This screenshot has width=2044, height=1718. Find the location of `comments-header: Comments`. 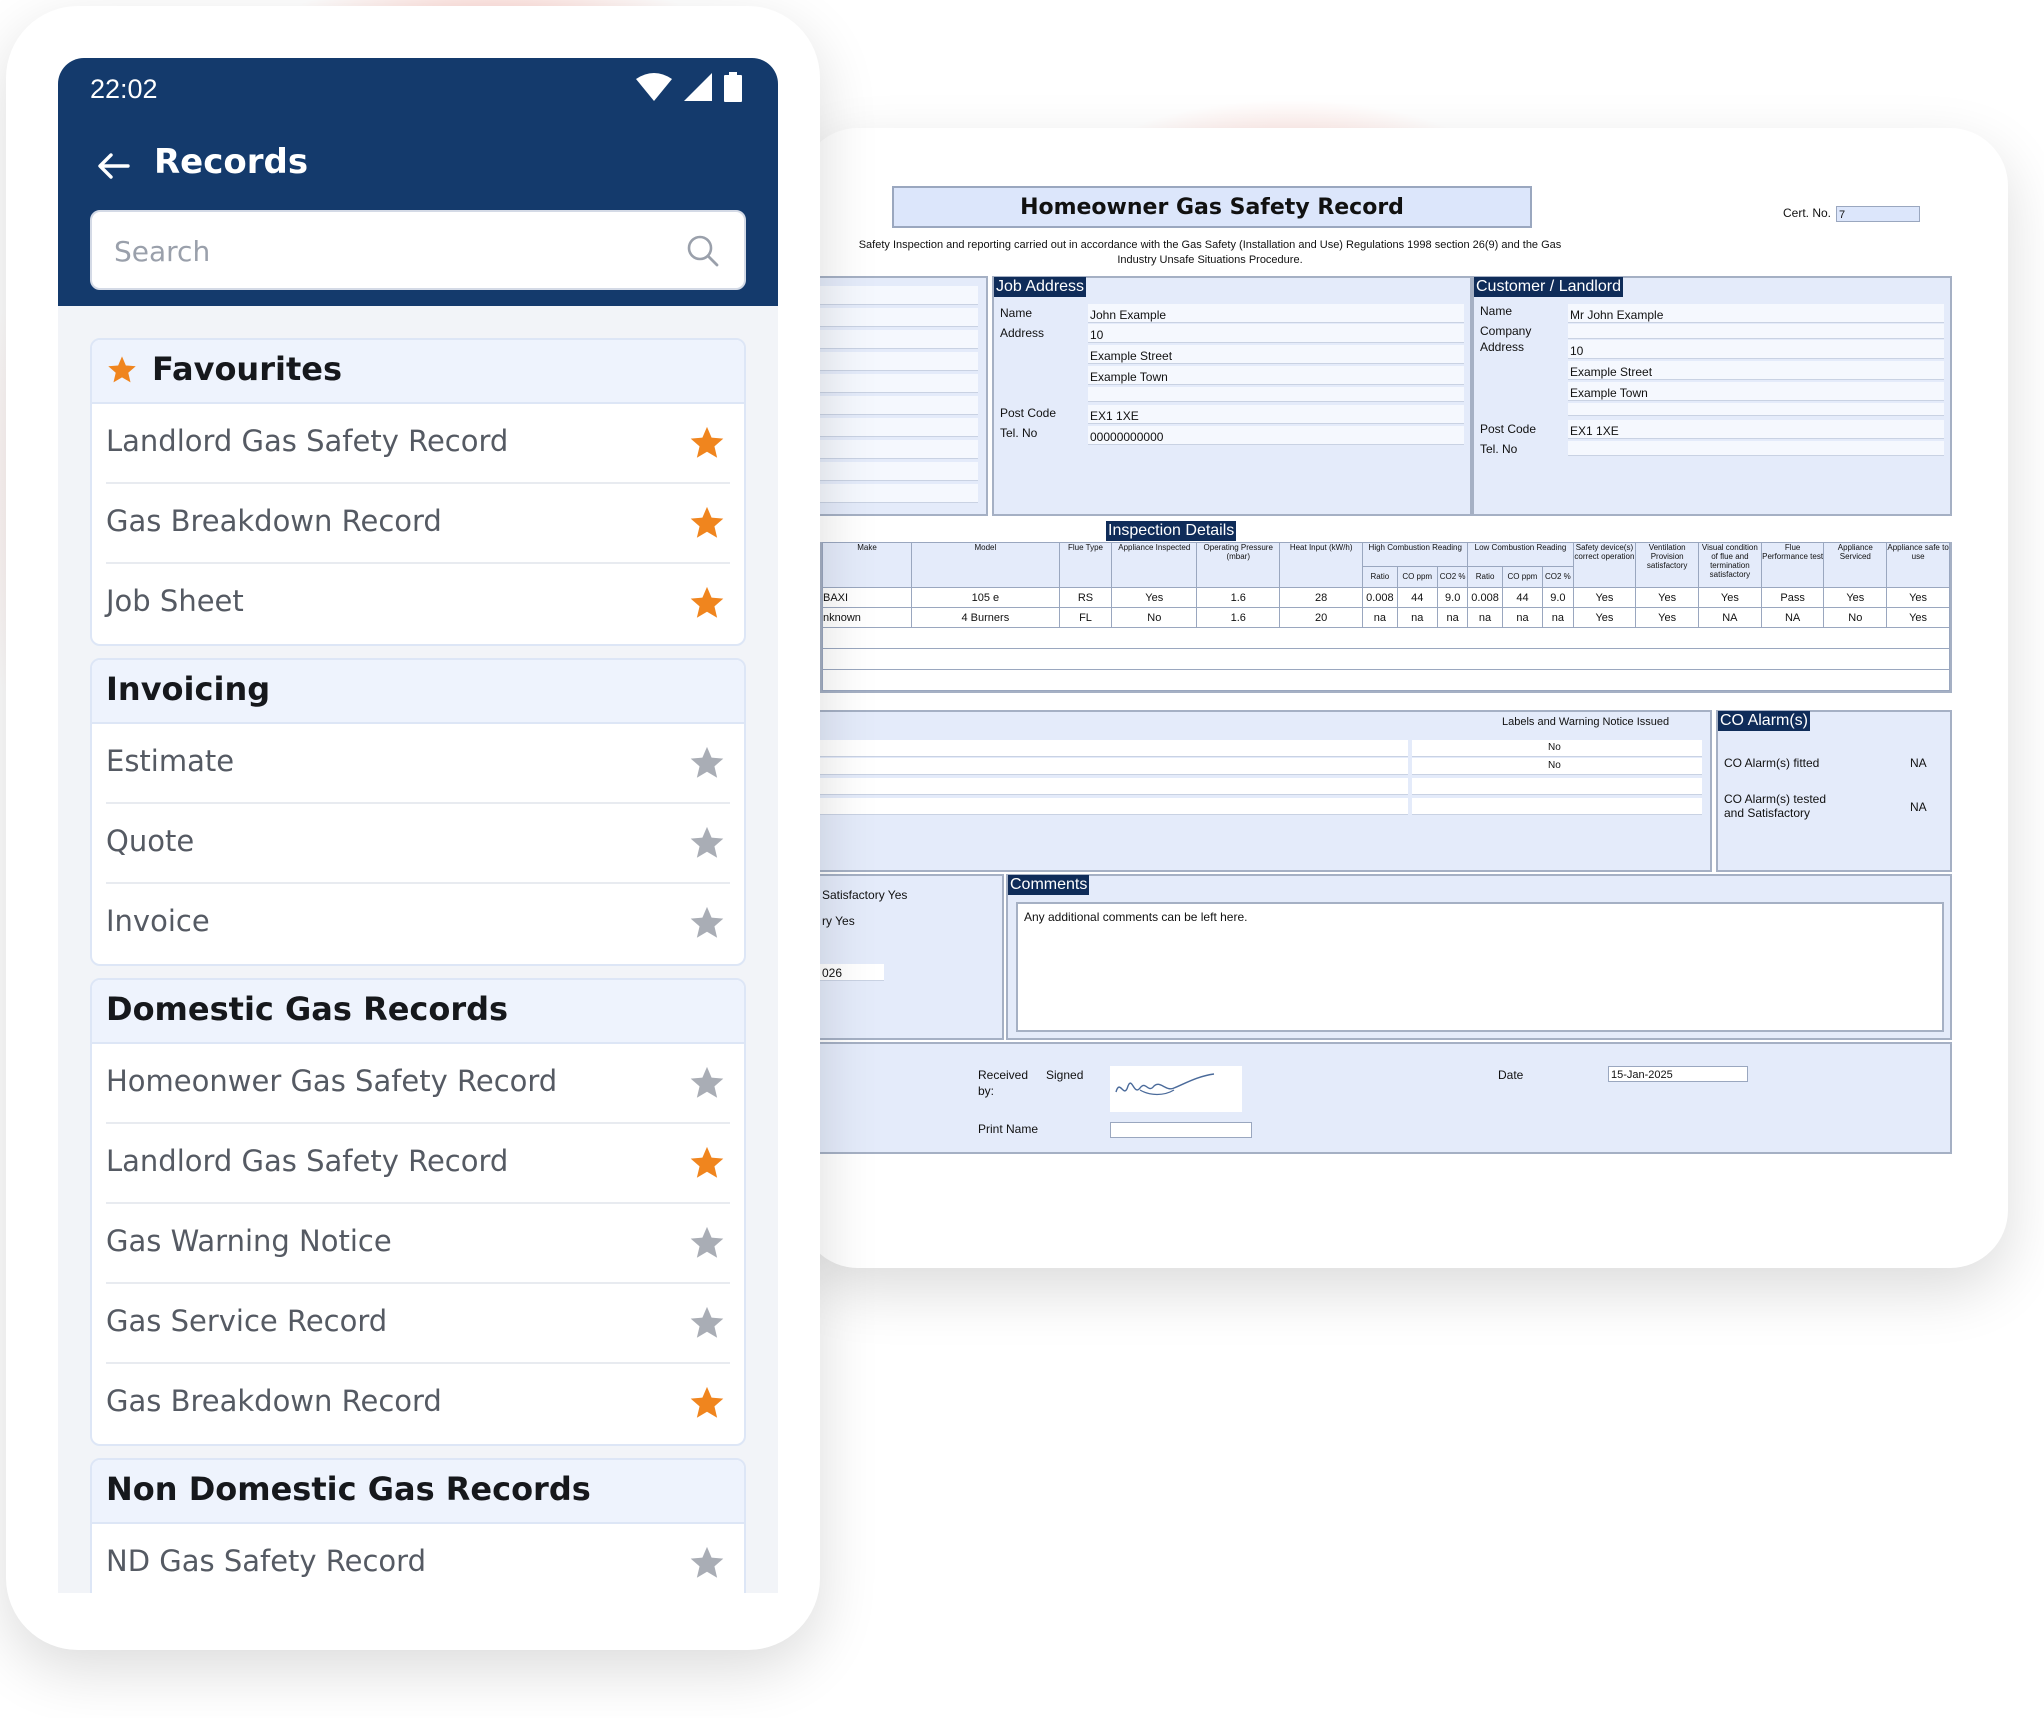

comments-header: Comments is located at coordinates (1049, 885).